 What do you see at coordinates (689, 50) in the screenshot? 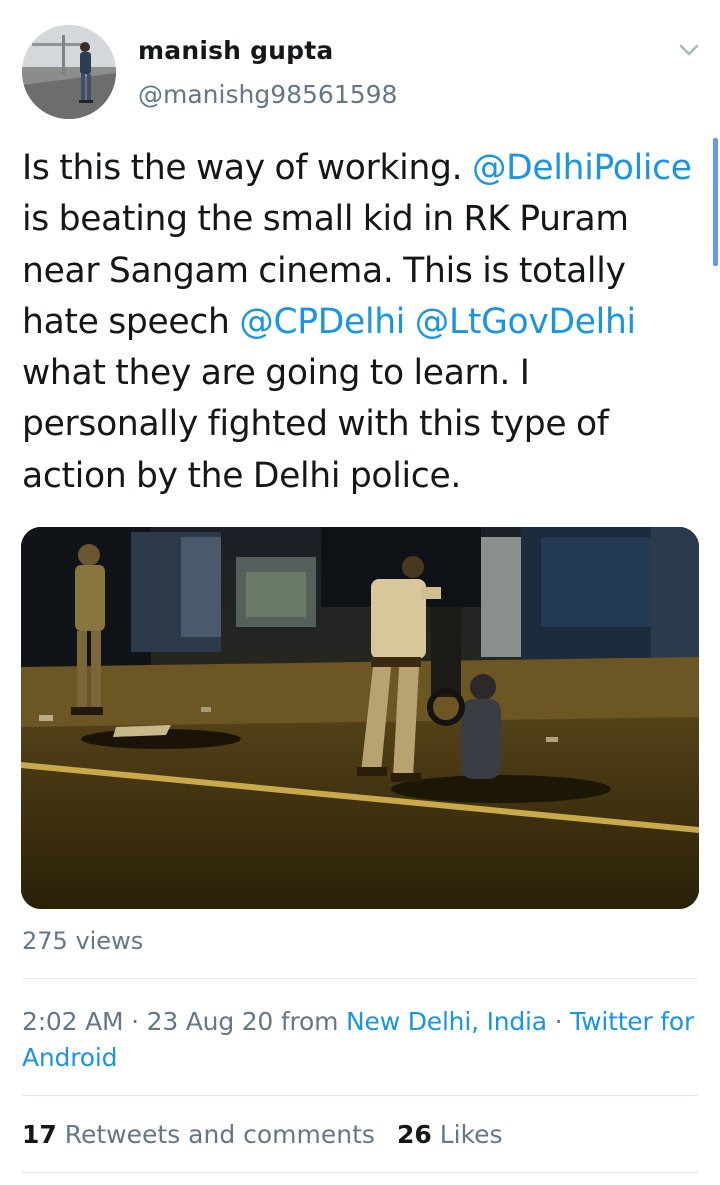
I see `chevron-down-icon` at bounding box center [689, 50].